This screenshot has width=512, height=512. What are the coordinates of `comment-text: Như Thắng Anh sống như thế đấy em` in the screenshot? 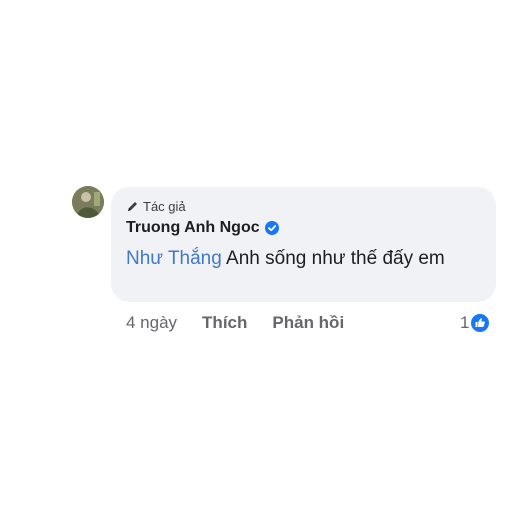 It's located at (296, 258).